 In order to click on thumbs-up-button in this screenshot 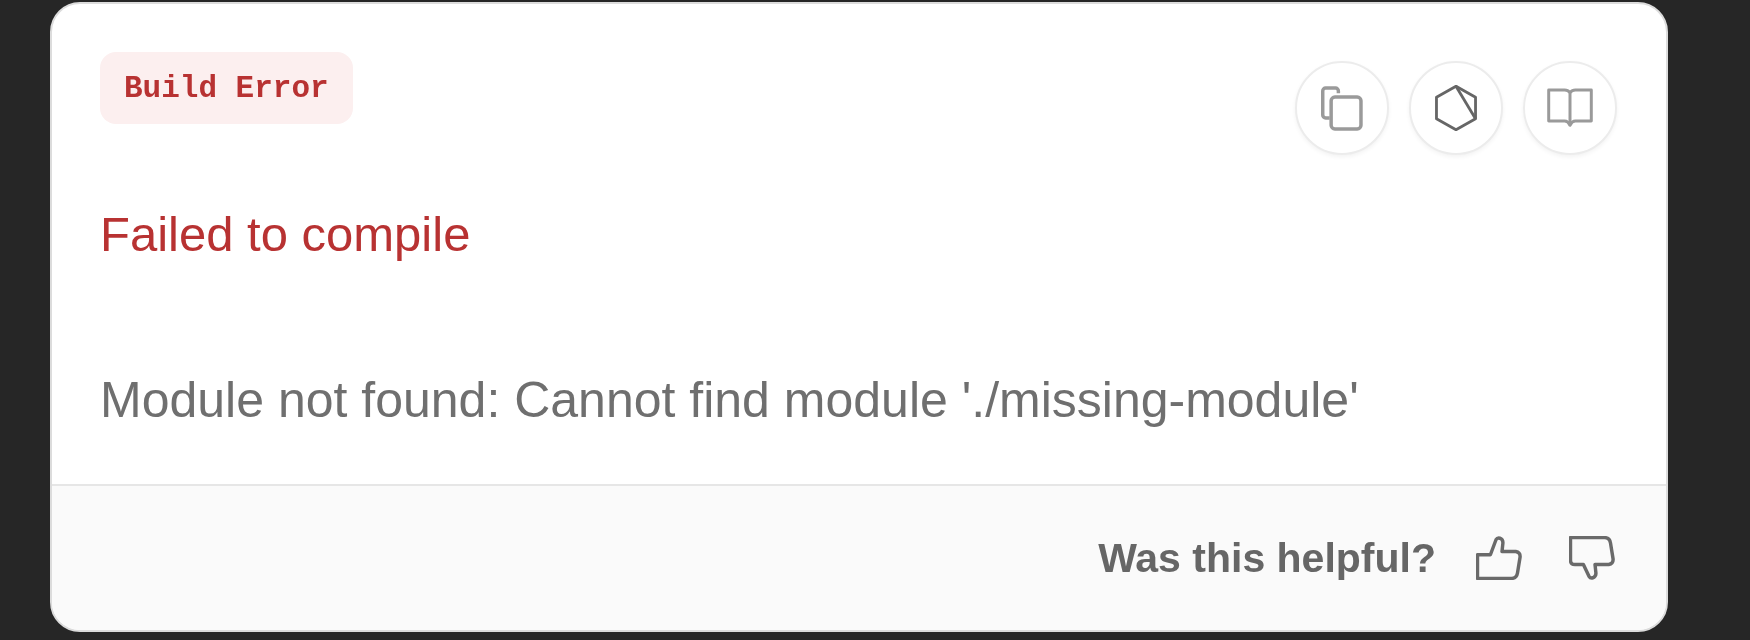, I will do `click(1499, 558)`.